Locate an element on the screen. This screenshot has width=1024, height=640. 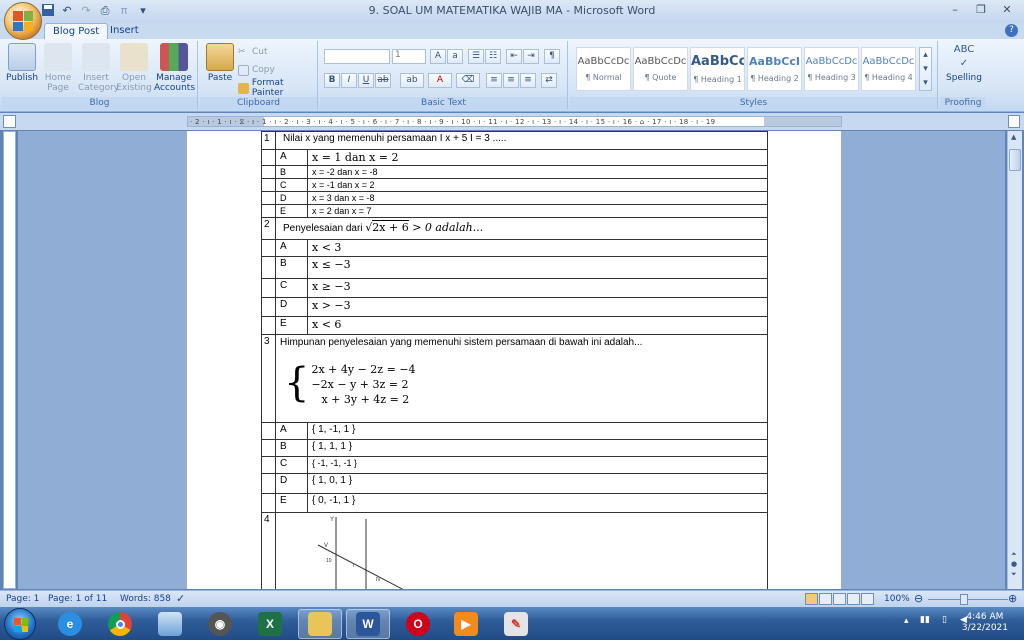
style-heading-1: AaBbCc ¶ Heading 1 is located at coordinates (717, 69).